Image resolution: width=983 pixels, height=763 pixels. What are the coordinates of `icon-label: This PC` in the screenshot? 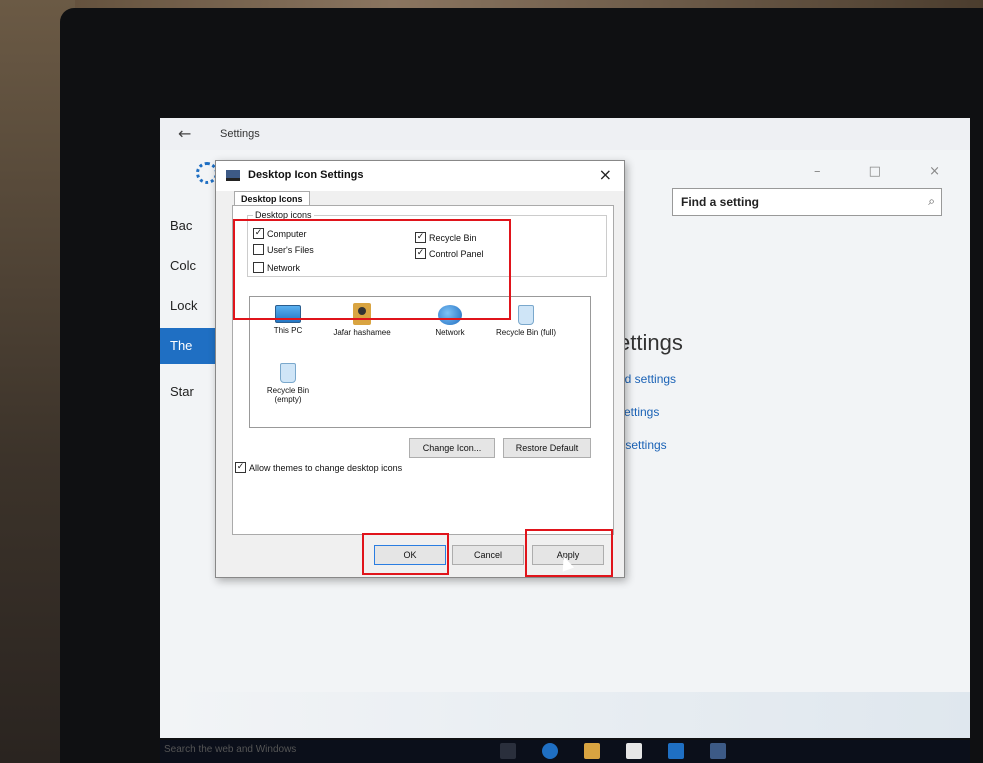 It's located at (288, 330).